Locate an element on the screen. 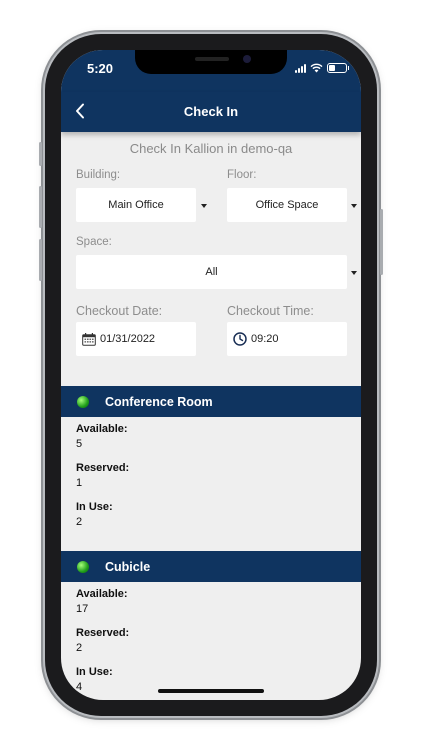  power-button is located at coordinates (381, 242).